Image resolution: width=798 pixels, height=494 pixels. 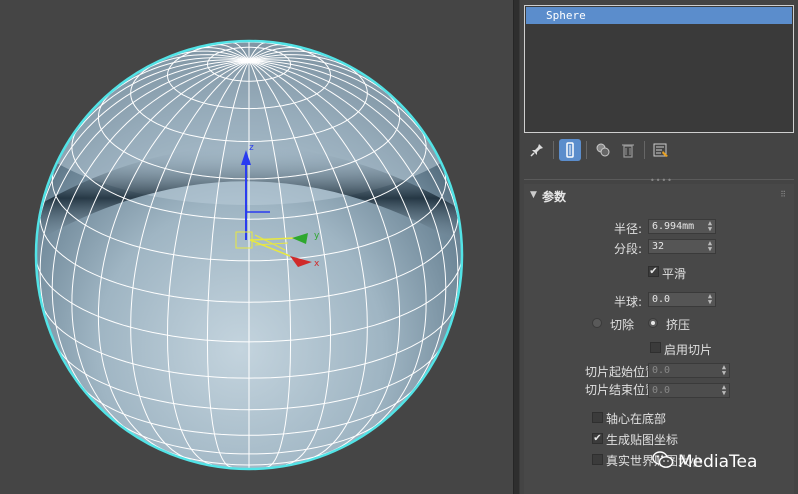 What do you see at coordinates (663, 462) in the screenshot?
I see `wechat-icon` at bounding box center [663, 462].